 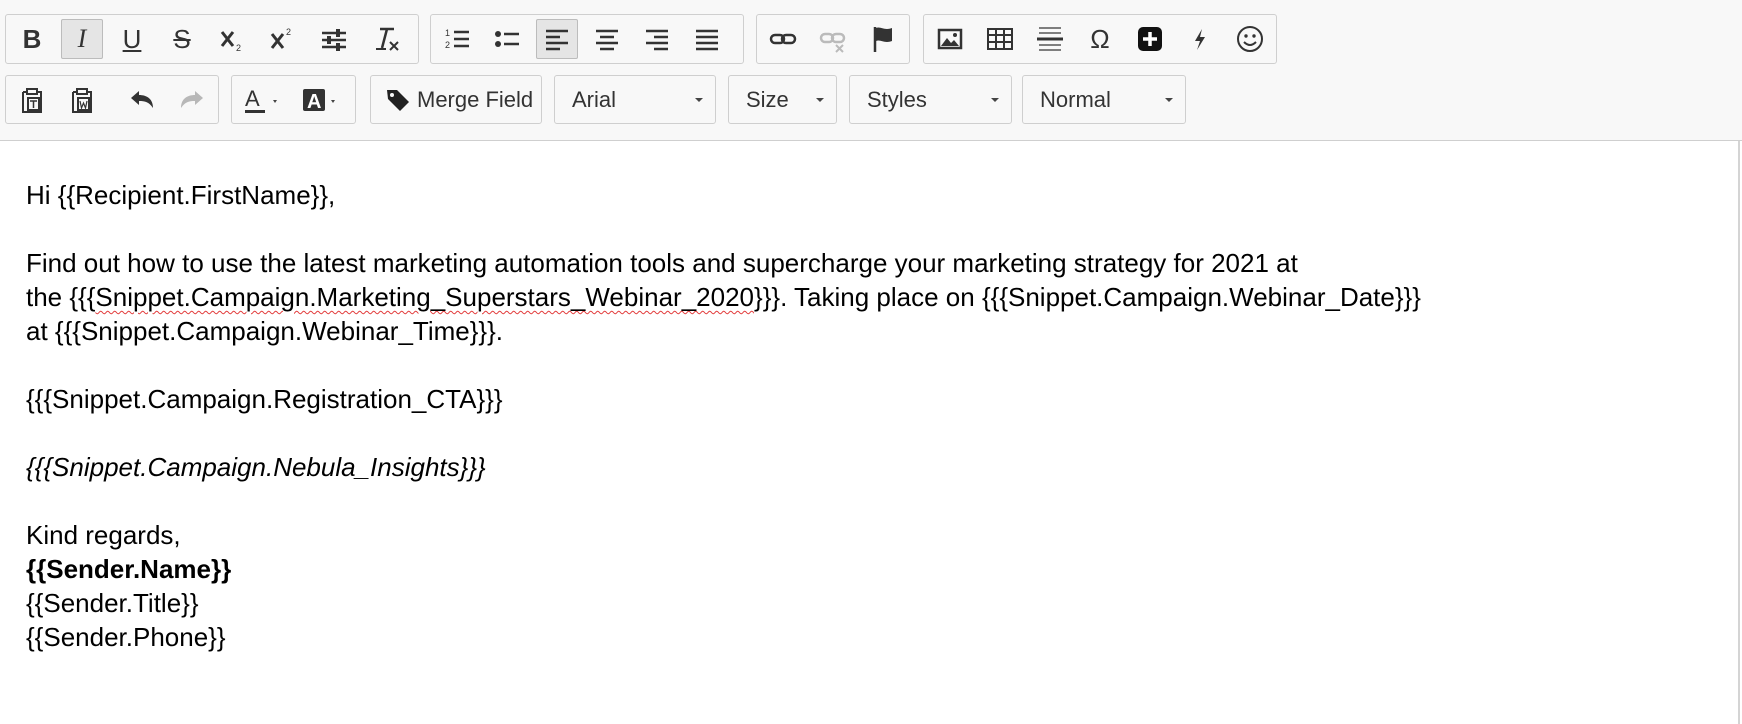 I want to click on merge-field-button: Merge Field, so click(x=456, y=99).